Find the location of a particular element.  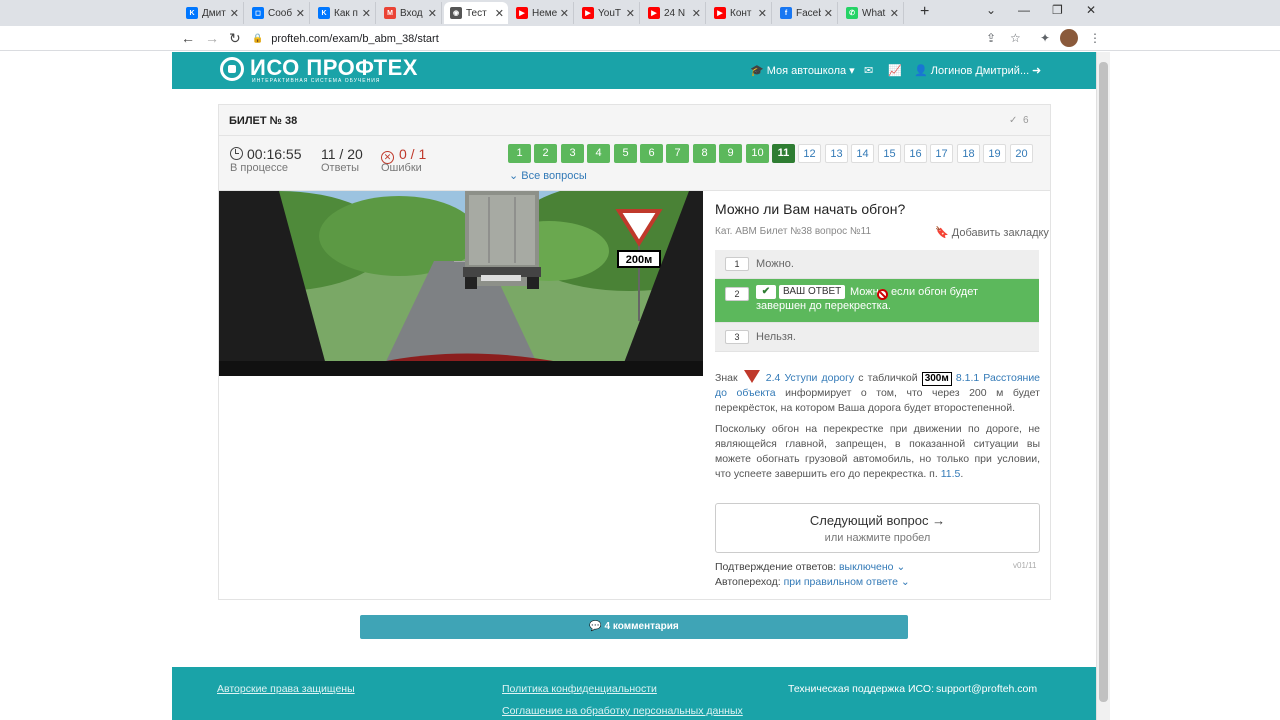

browser-tab: K Дмит ✕ is located at coordinates (212, 13).